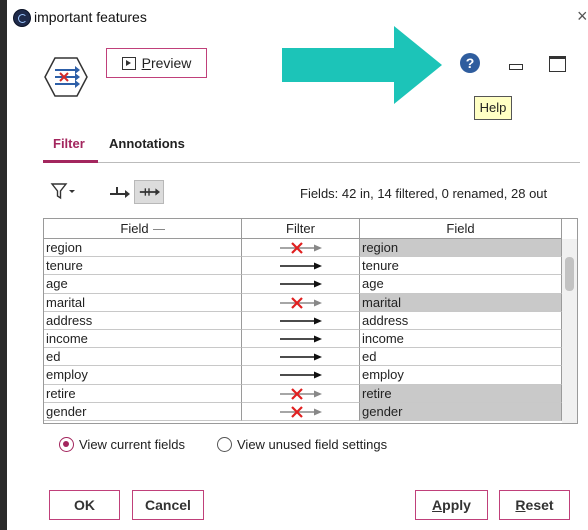  Describe the element at coordinates (461, 320) in the screenshot. I see `field-out-cell: address` at that location.